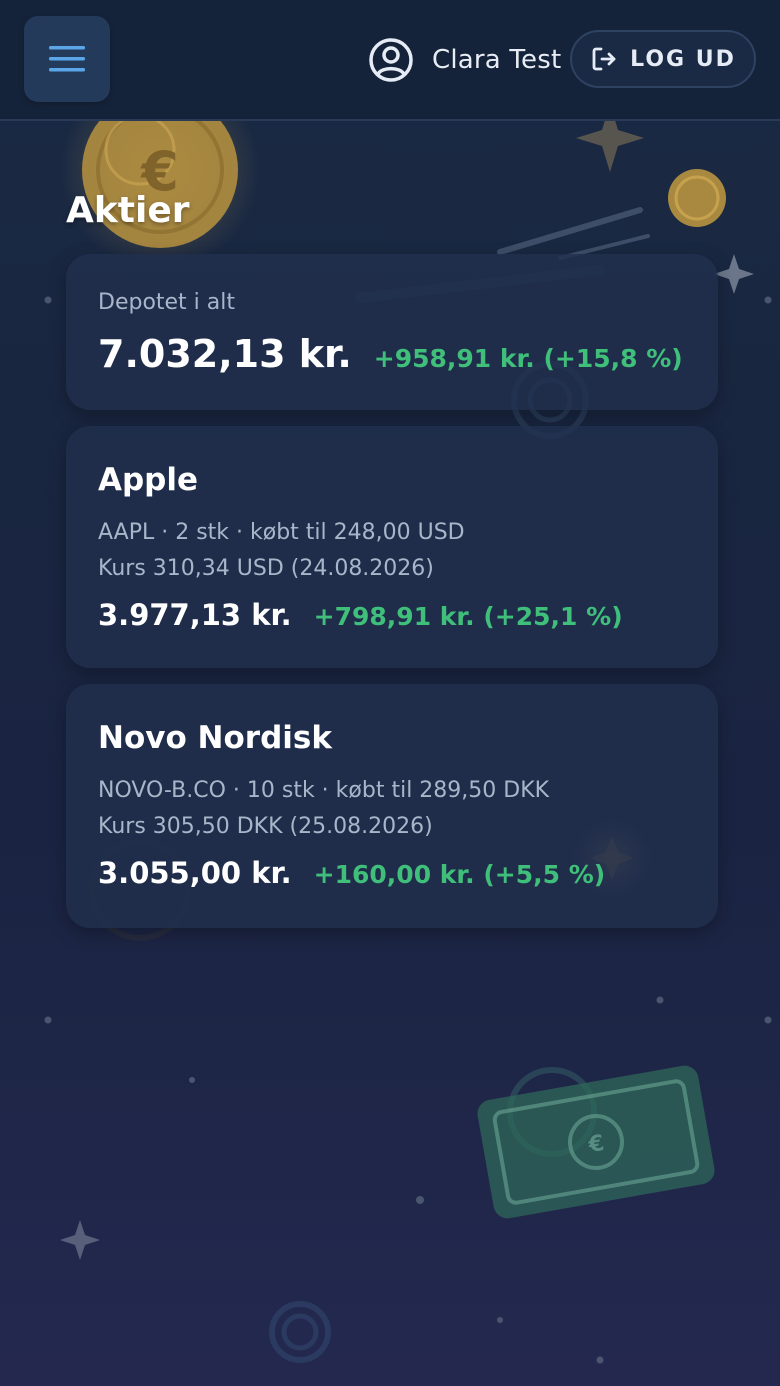 Image resolution: width=780 pixels, height=1386 pixels. I want to click on stock-details: NOVO-B.CO · 10 stk · købt til 289,50 DKK, so click(324, 790).